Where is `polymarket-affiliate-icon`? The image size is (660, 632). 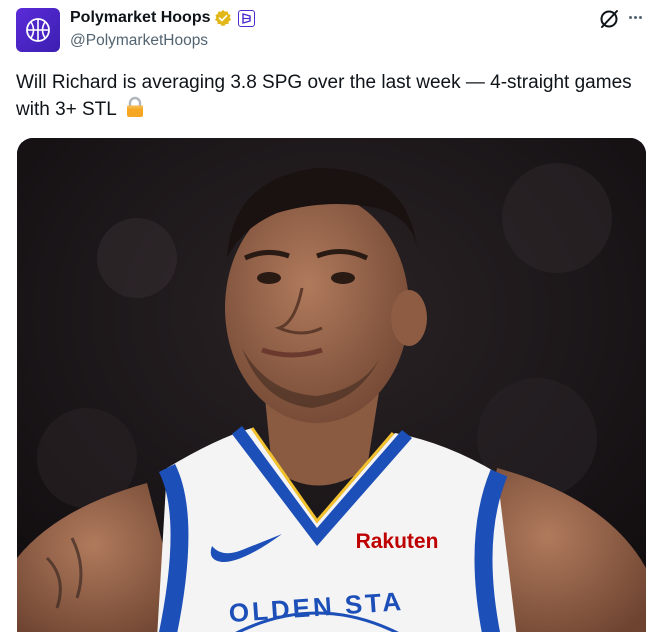 polymarket-affiliate-icon is located at coordinates (247, 18).